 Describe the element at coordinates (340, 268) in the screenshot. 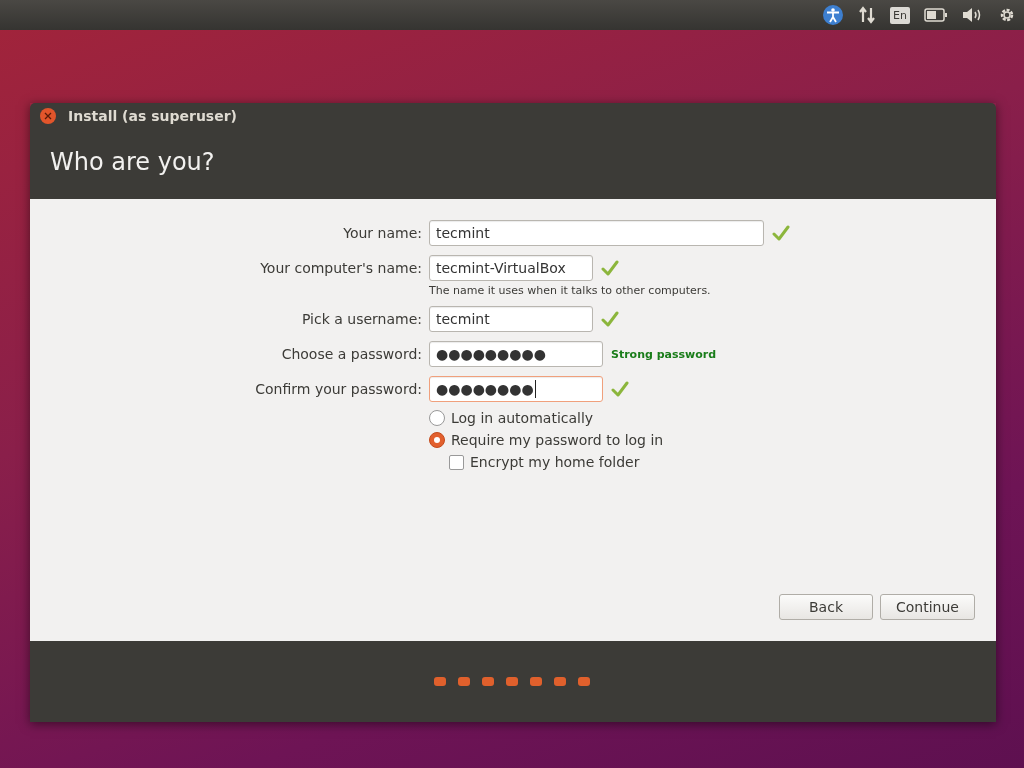

I see `field-label: Your computer's name:` at that location.